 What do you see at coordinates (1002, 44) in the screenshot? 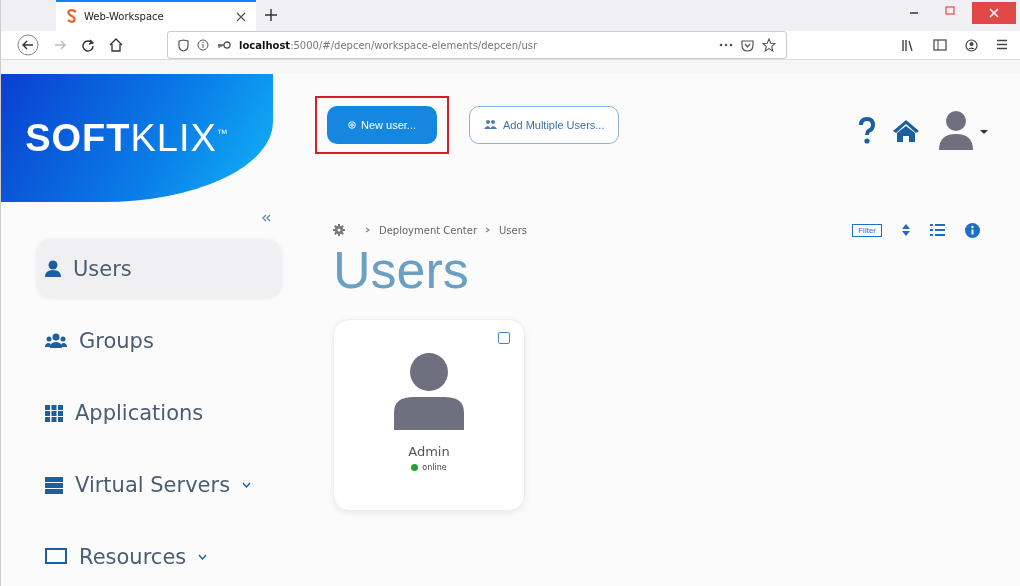
I see `menu-icon` at bounding box center [1002, 44].